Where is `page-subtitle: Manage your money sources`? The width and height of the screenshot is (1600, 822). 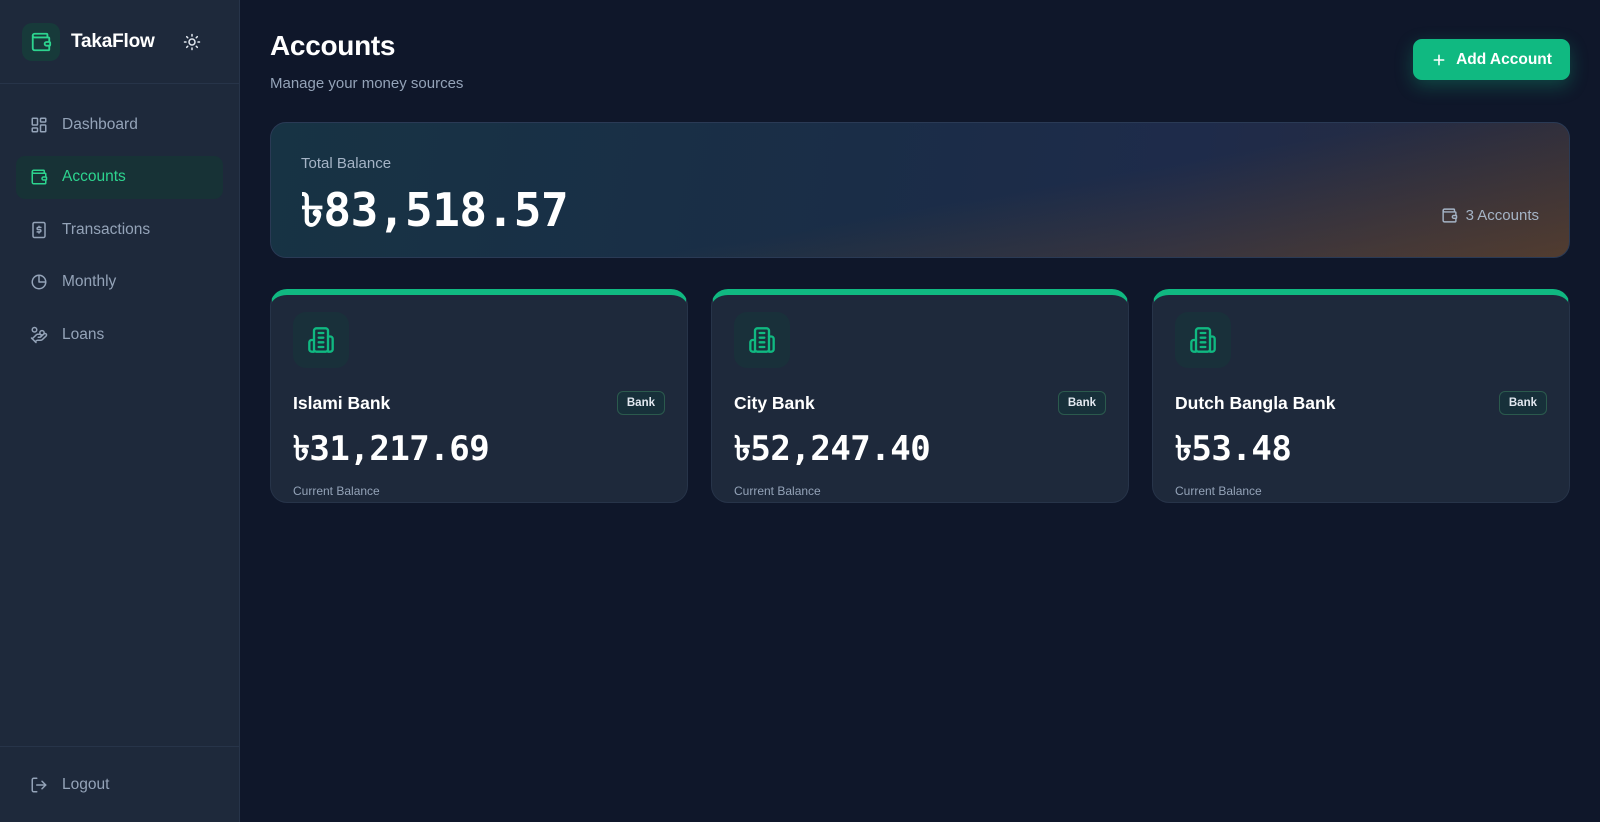
page-subtitle: Manage your money sources is located at coordinates (367, 83).